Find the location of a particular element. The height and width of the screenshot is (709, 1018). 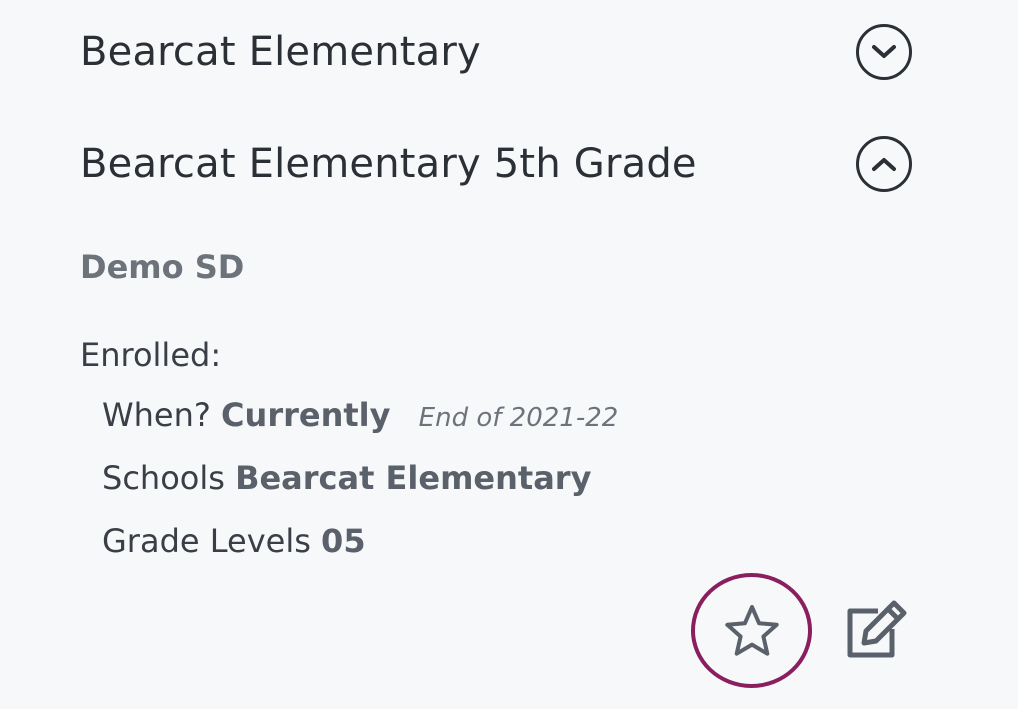

enrollment-grade-levels-row: Grade Levels 05 is located at coordinates (234, 541).